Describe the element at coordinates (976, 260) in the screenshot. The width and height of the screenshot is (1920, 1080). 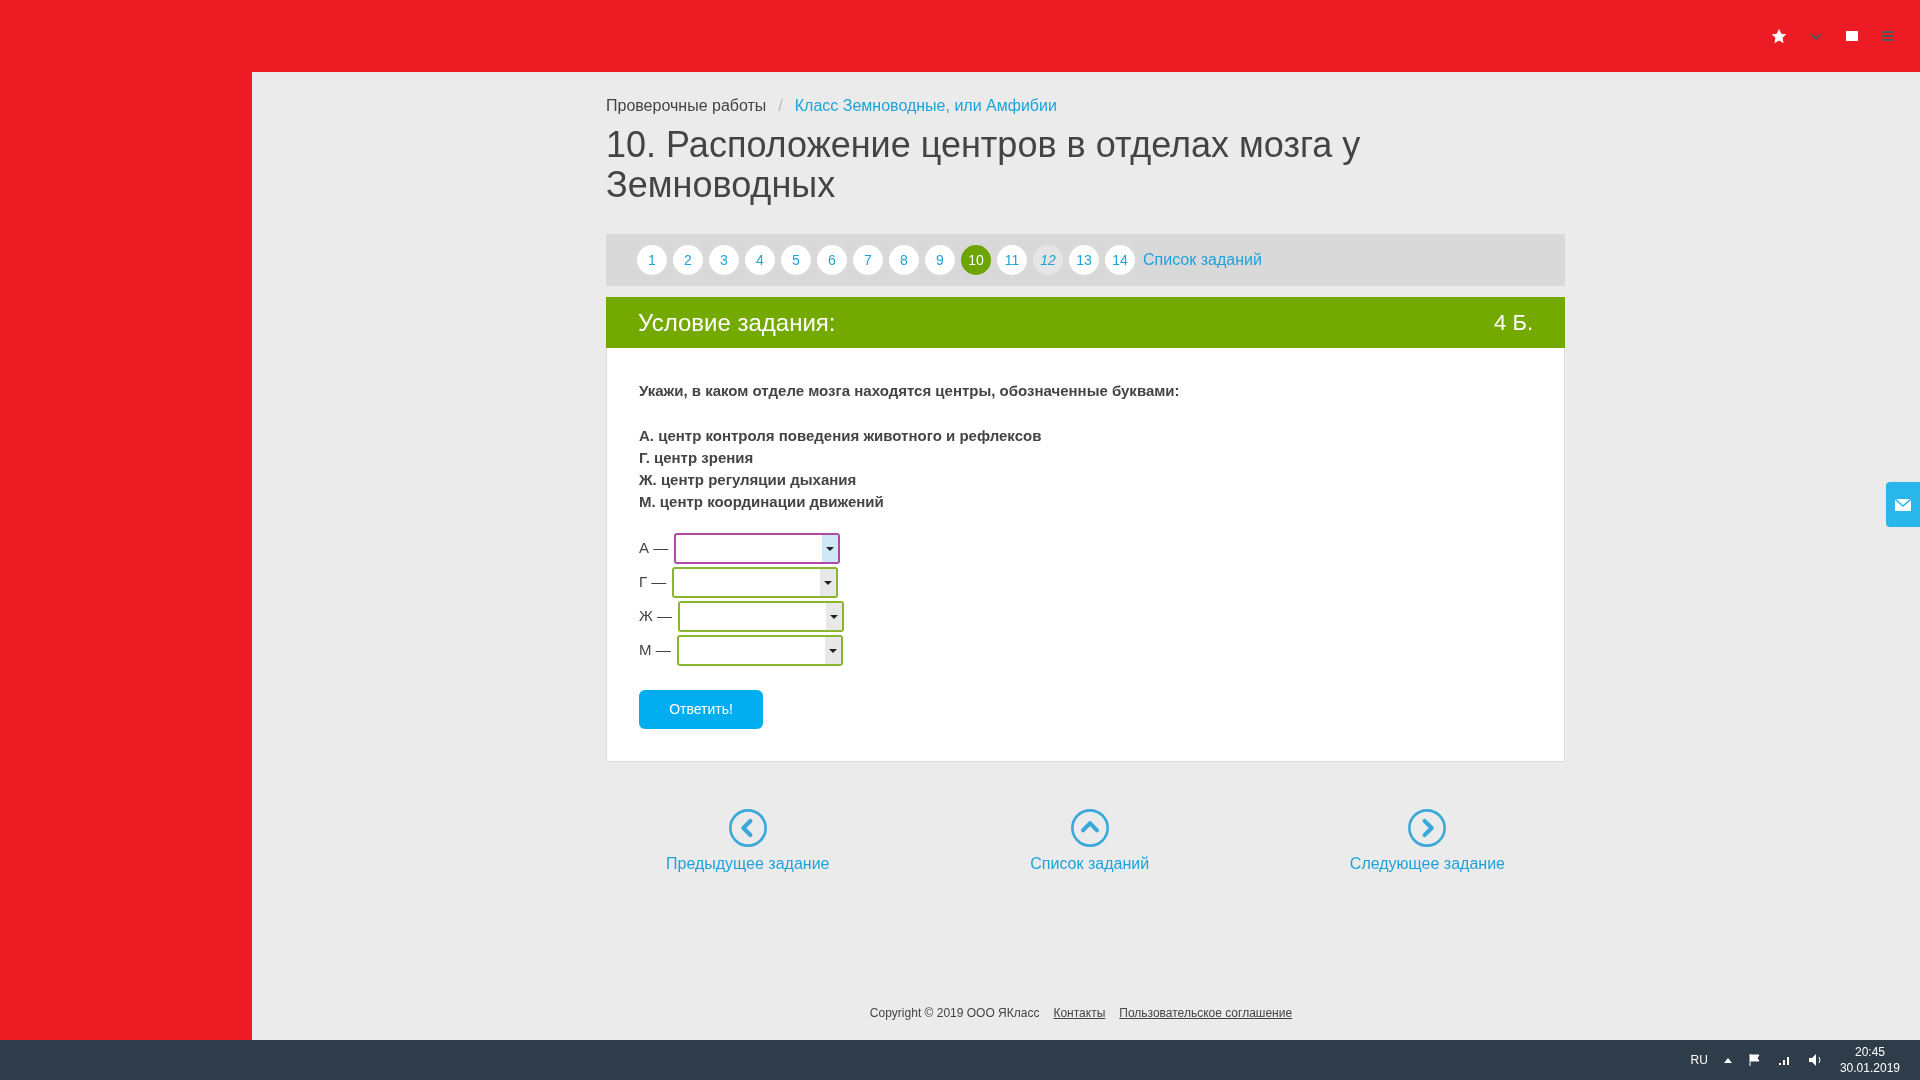
I see `task-number: 10` at that location.